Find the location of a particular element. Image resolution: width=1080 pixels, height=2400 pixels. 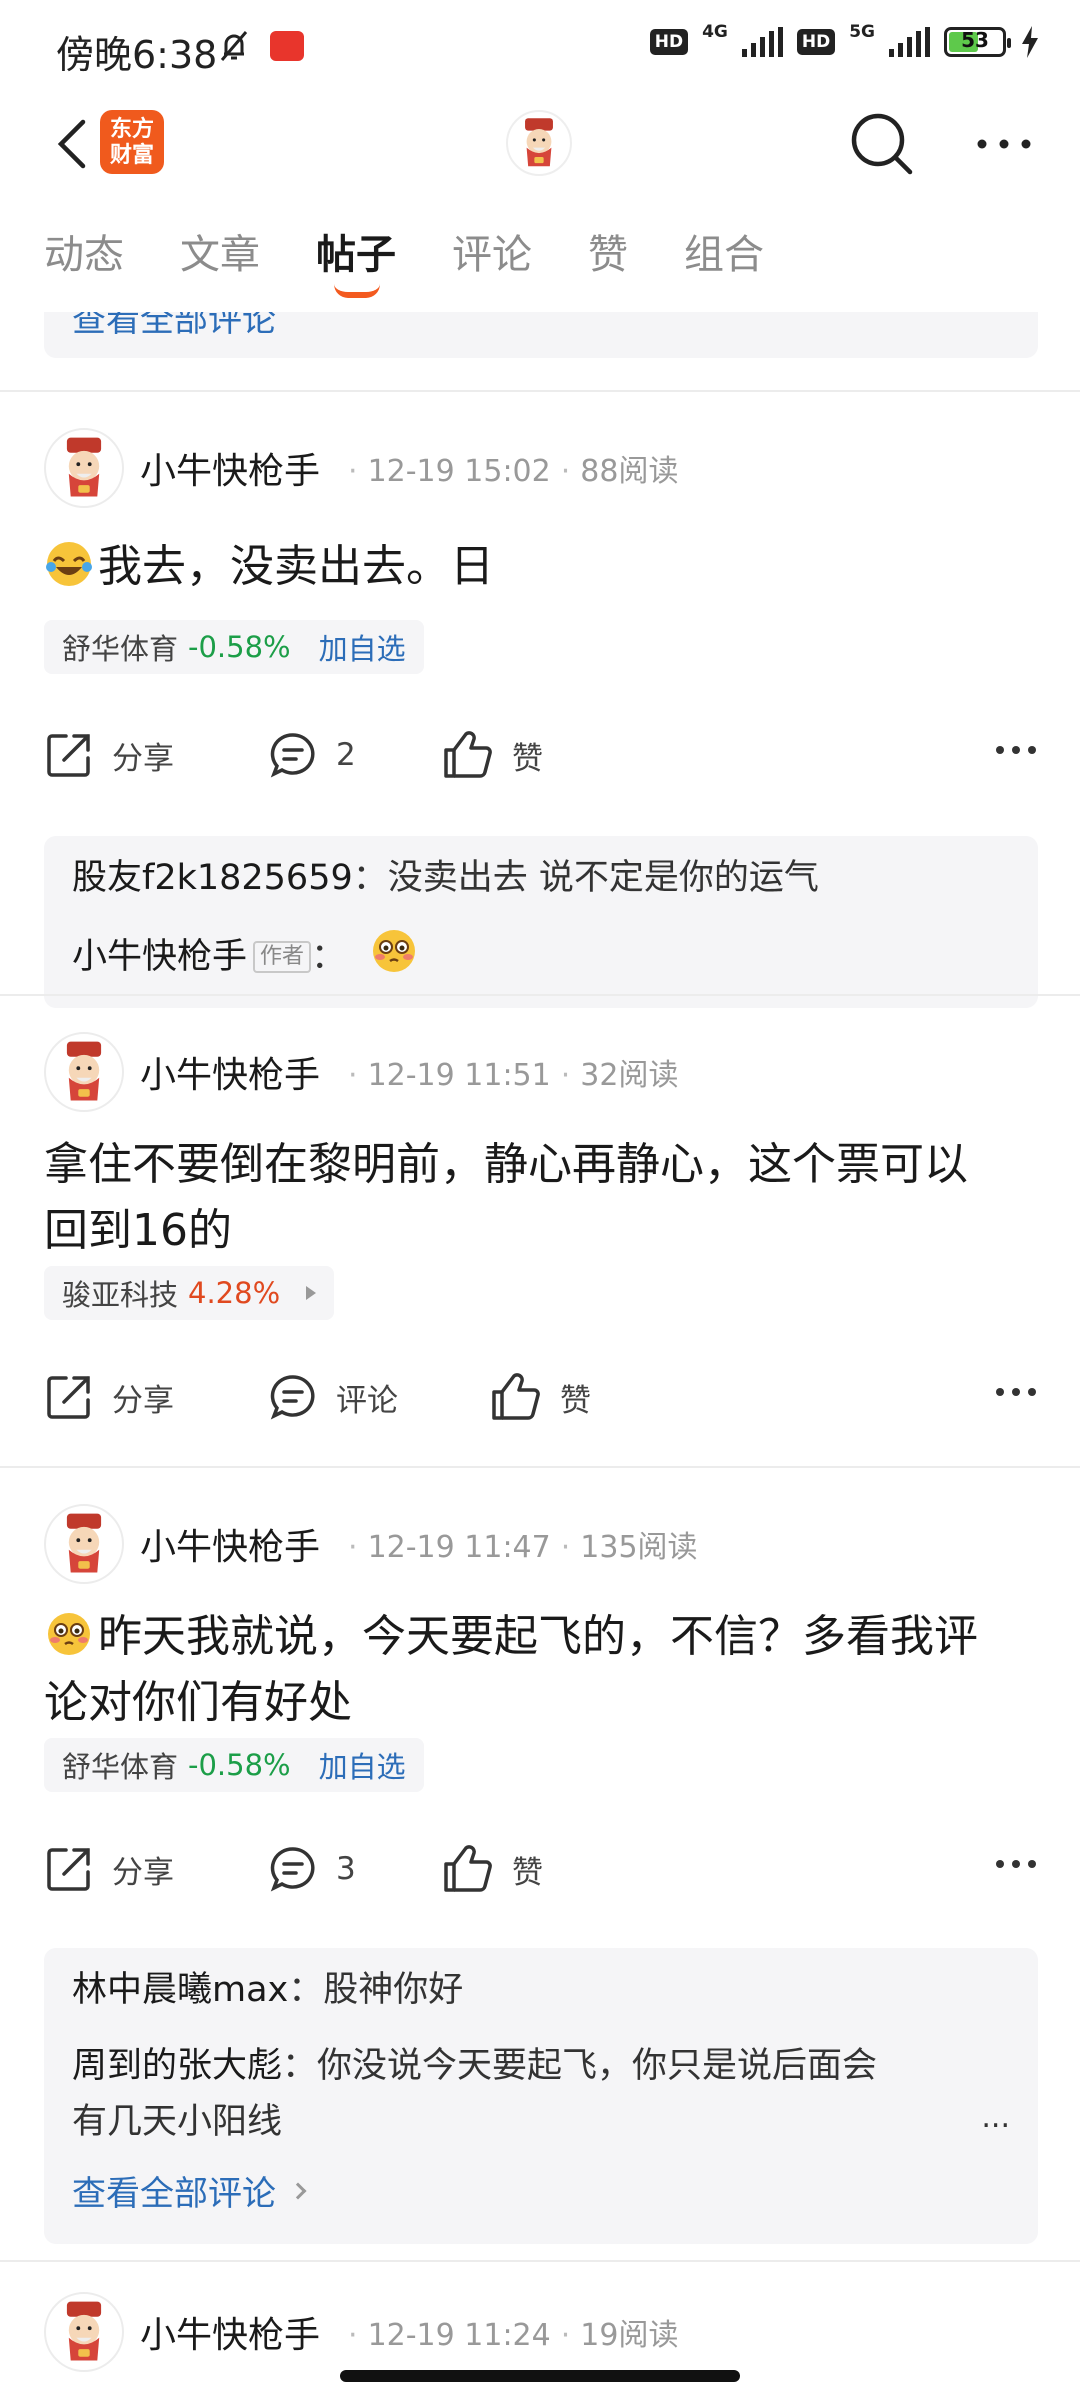

post-header: 小牛快枪手 · 12-19 11:51 · 32阅读 is located at coordinates (361, 1072).